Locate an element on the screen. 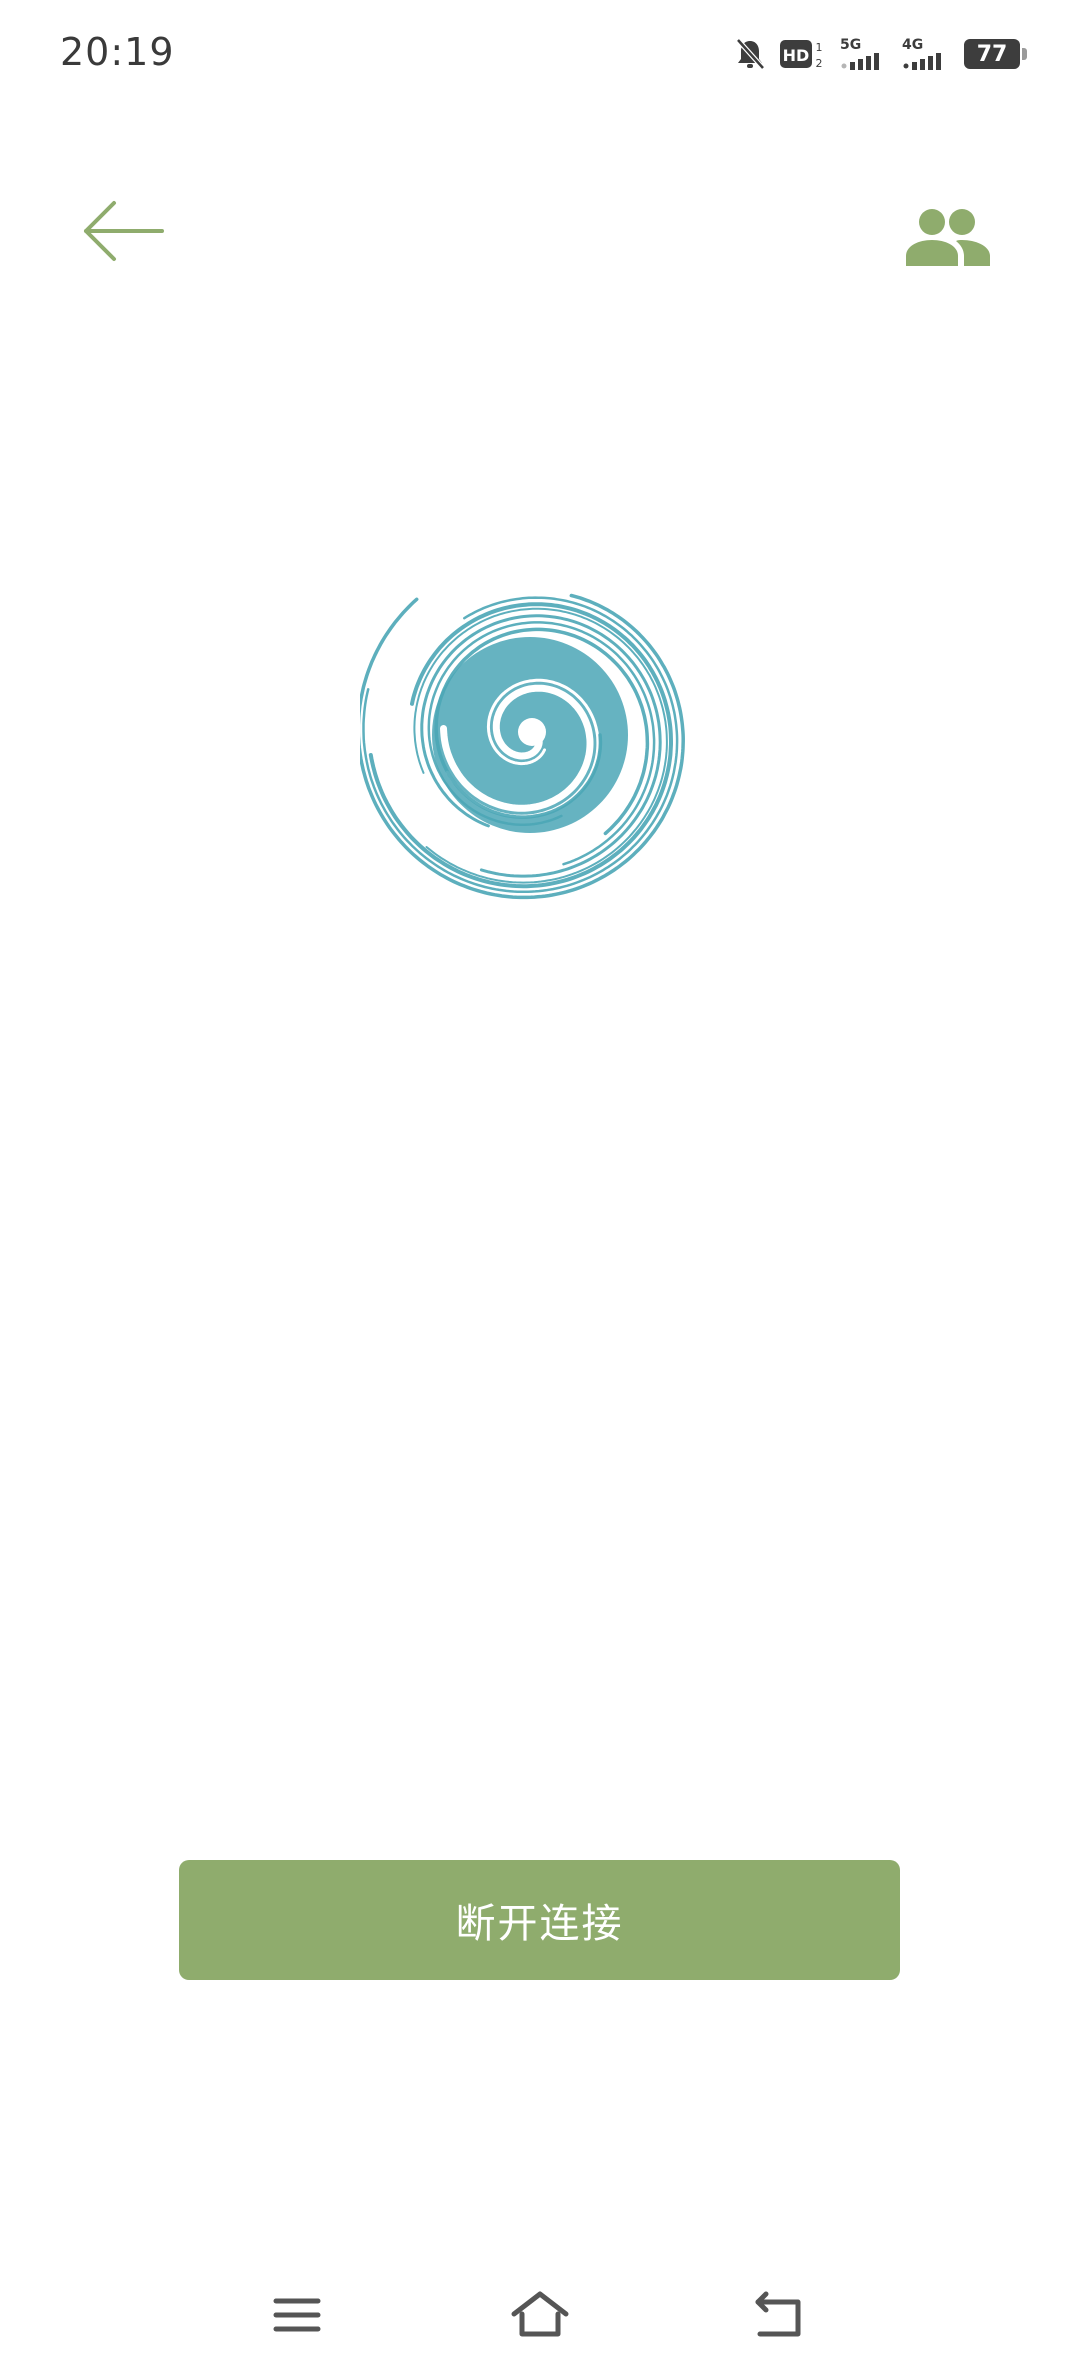  battery-level: 77 is located at coordinates (992, 54).